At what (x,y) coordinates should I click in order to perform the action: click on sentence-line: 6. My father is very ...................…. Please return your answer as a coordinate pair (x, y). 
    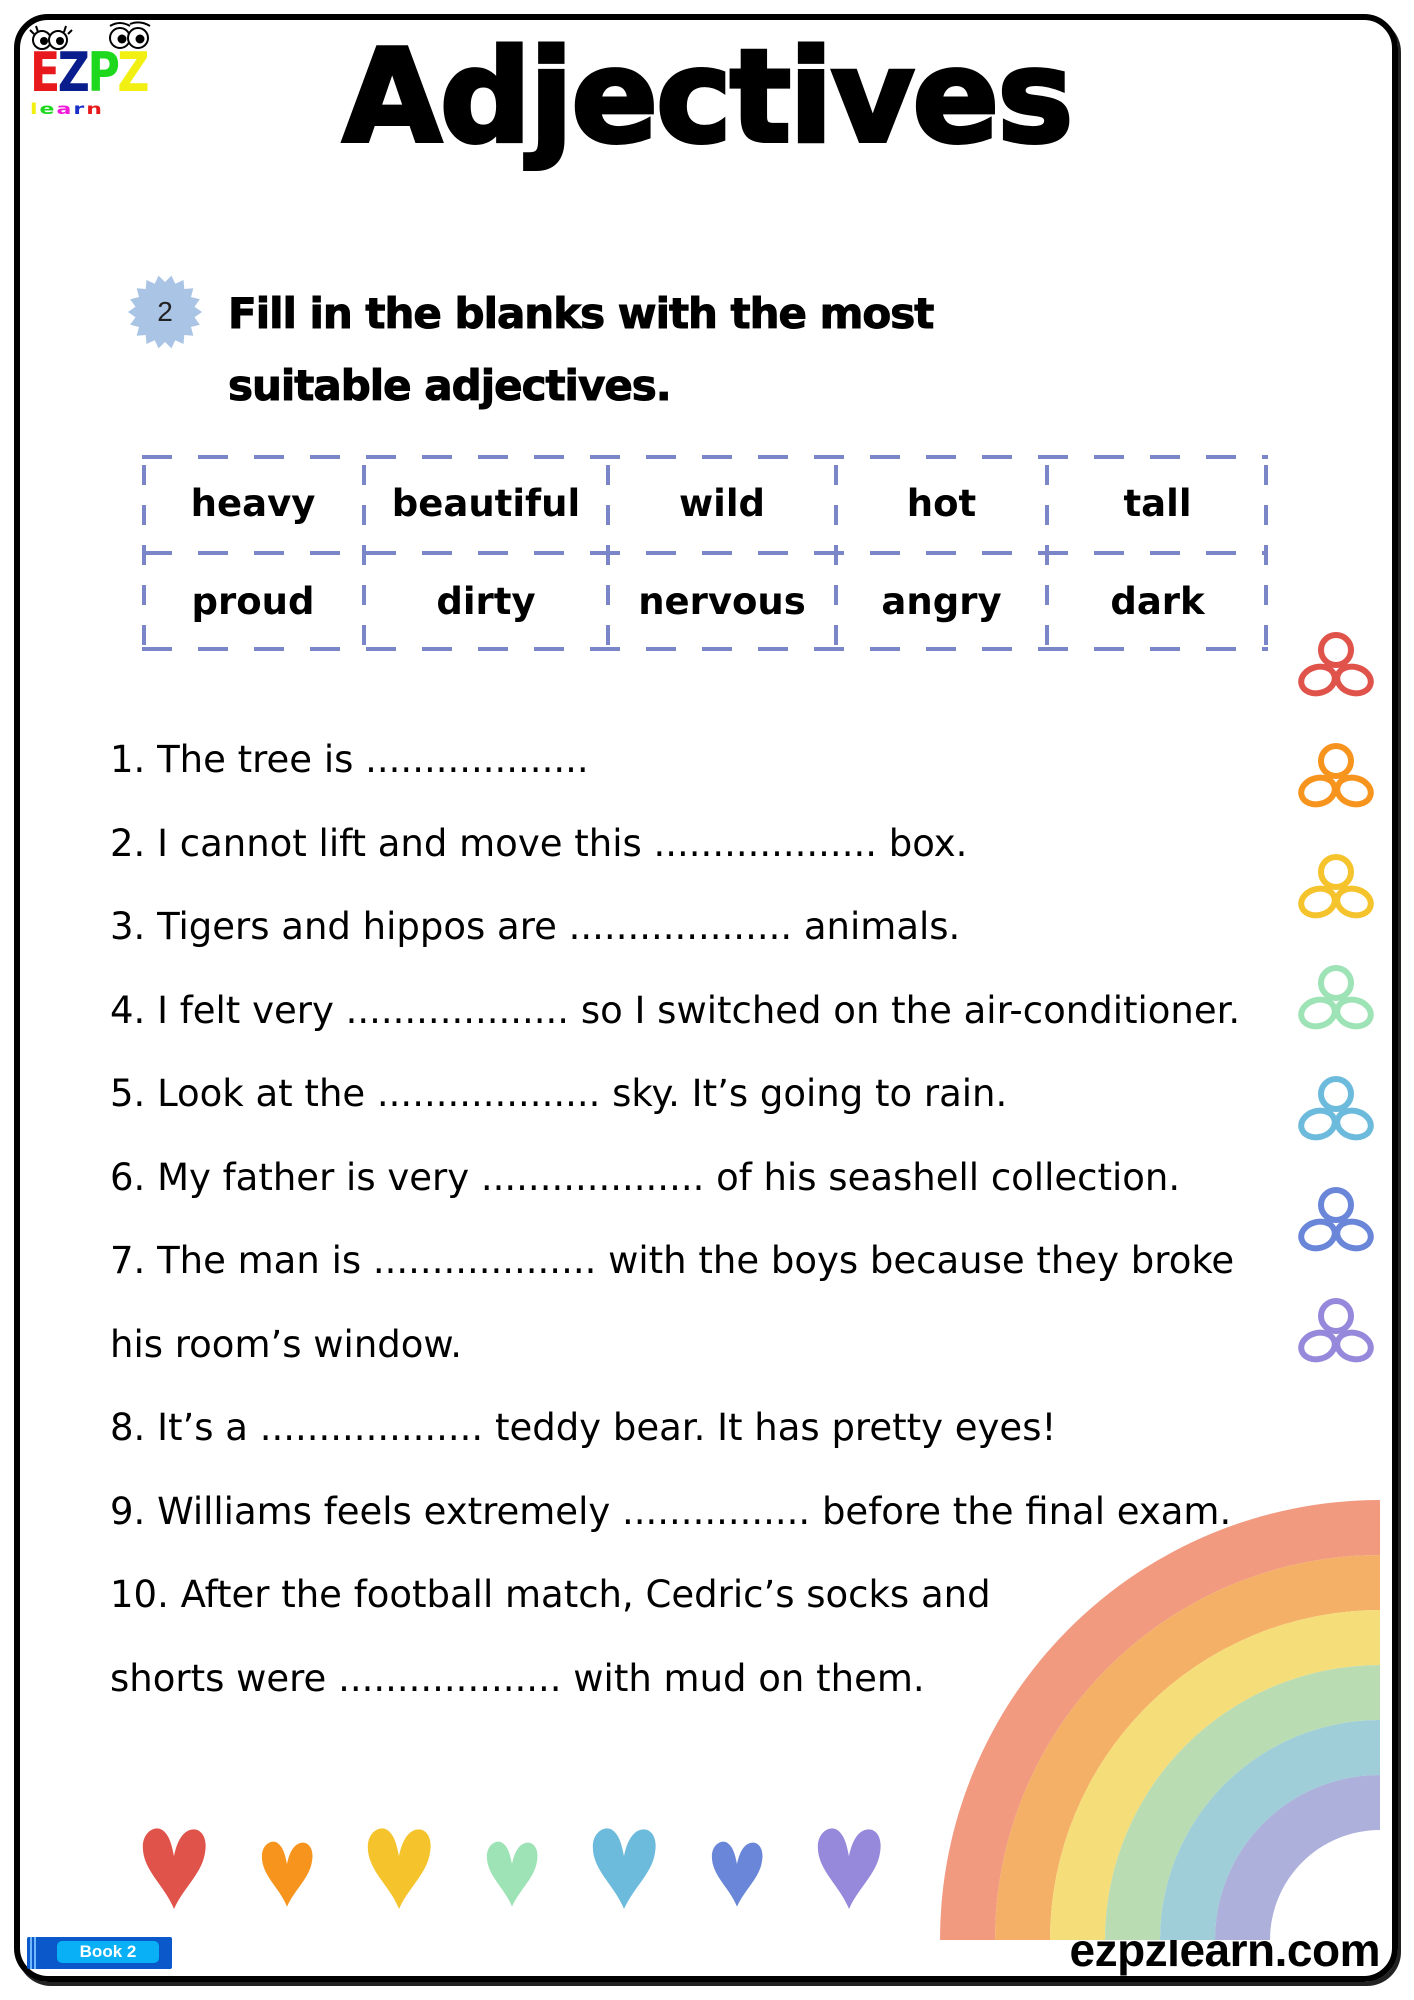
    Looking at the image, I should click on (645, 1177).